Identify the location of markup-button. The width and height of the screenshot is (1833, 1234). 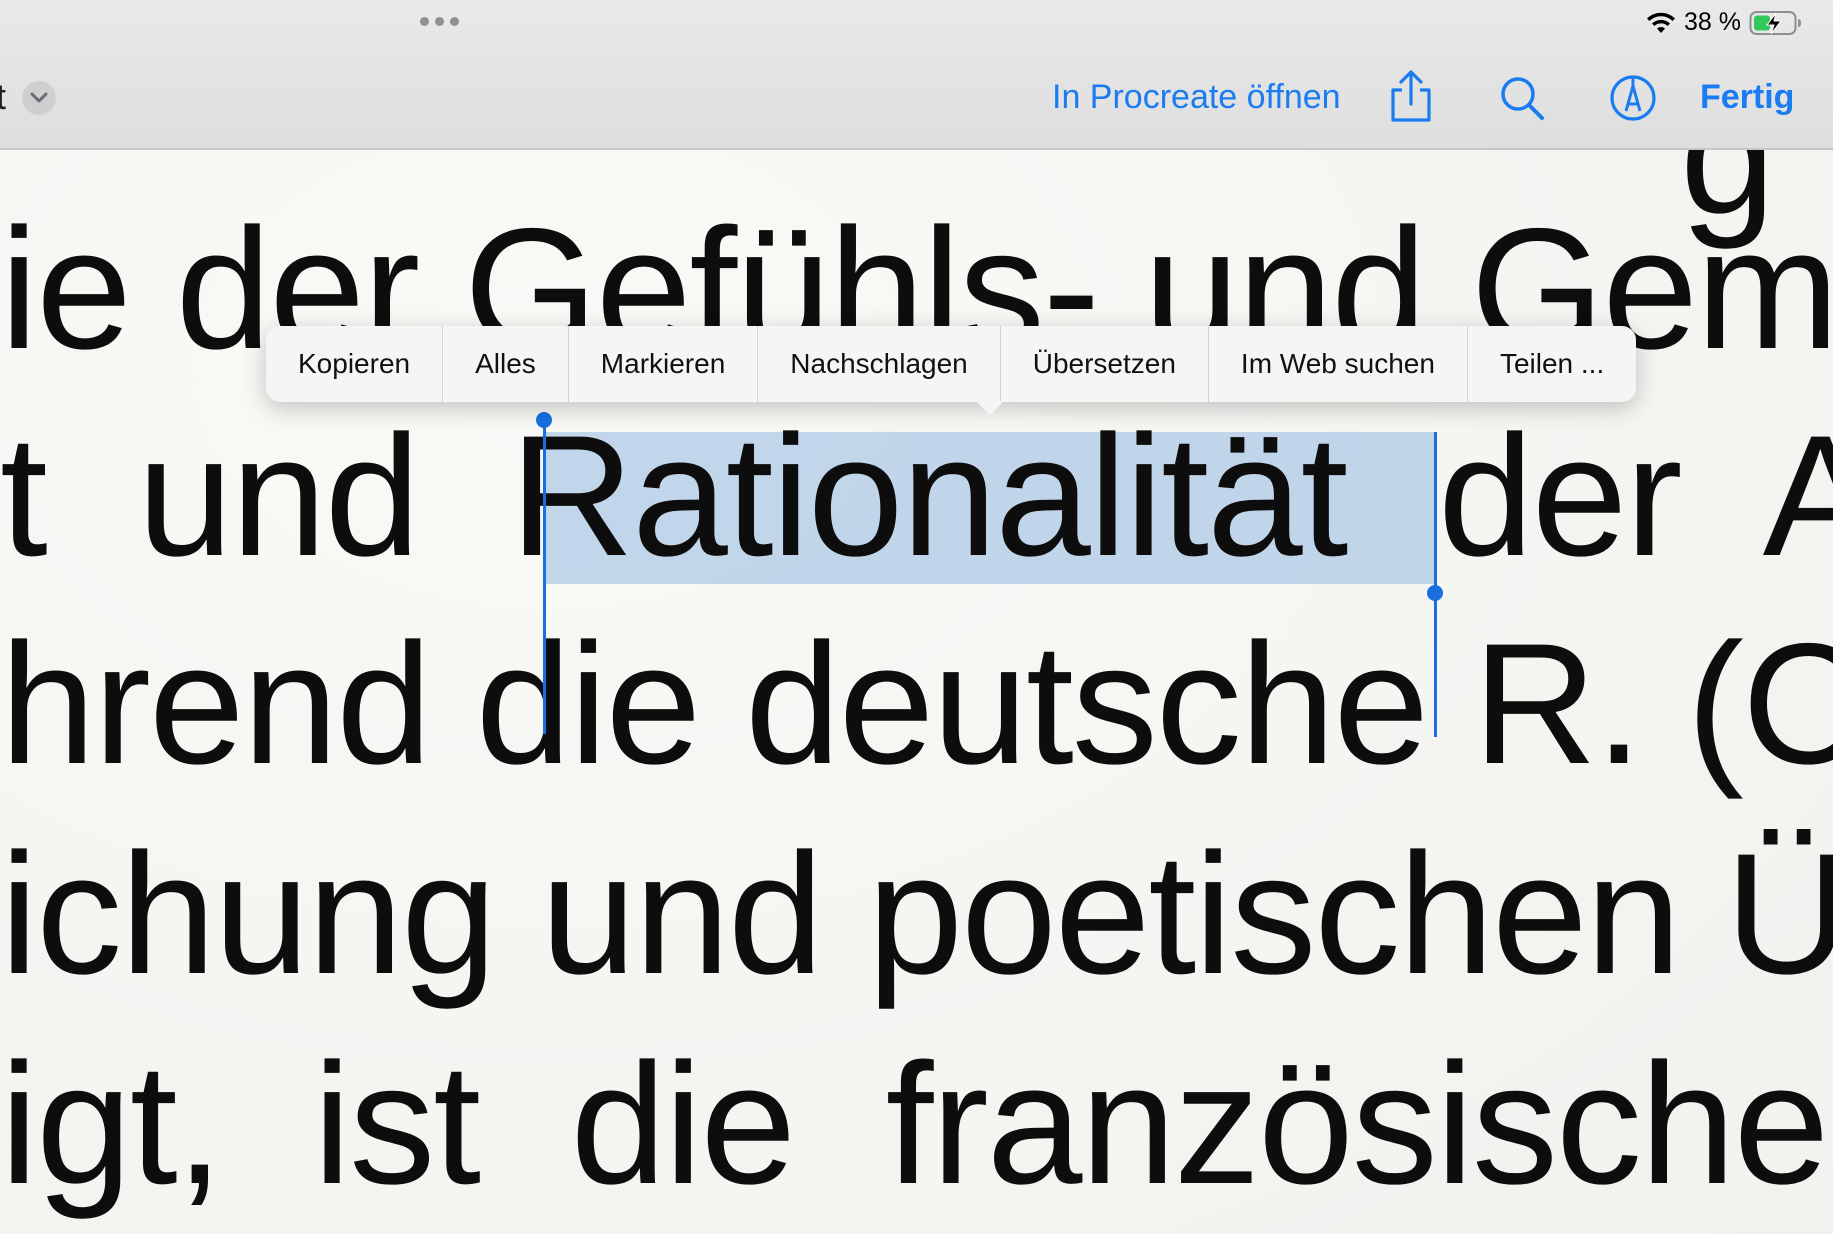
(1633, 100).